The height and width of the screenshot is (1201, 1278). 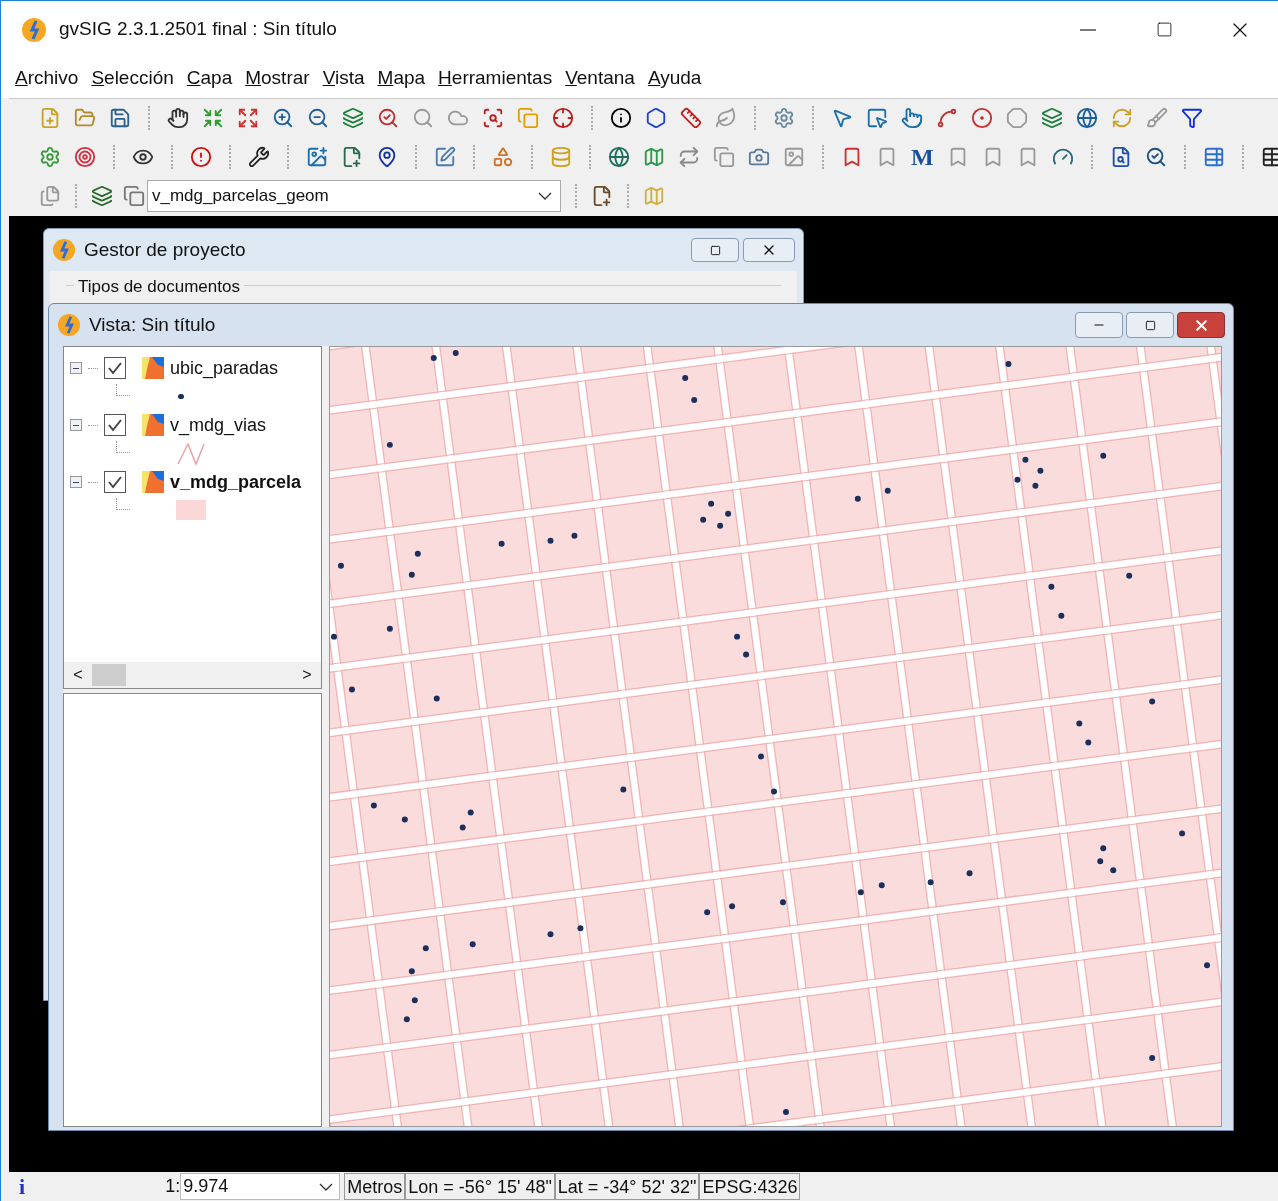 I want to click on menu-item: Vista, so click(x=343, y=78).